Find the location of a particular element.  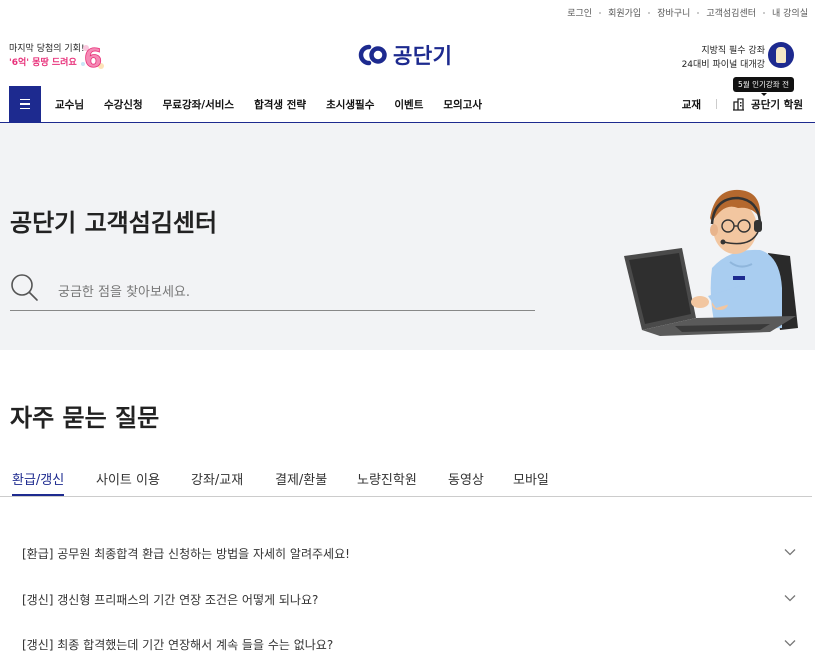

six-badge-text: 6 is located at coordinates (93, 58).